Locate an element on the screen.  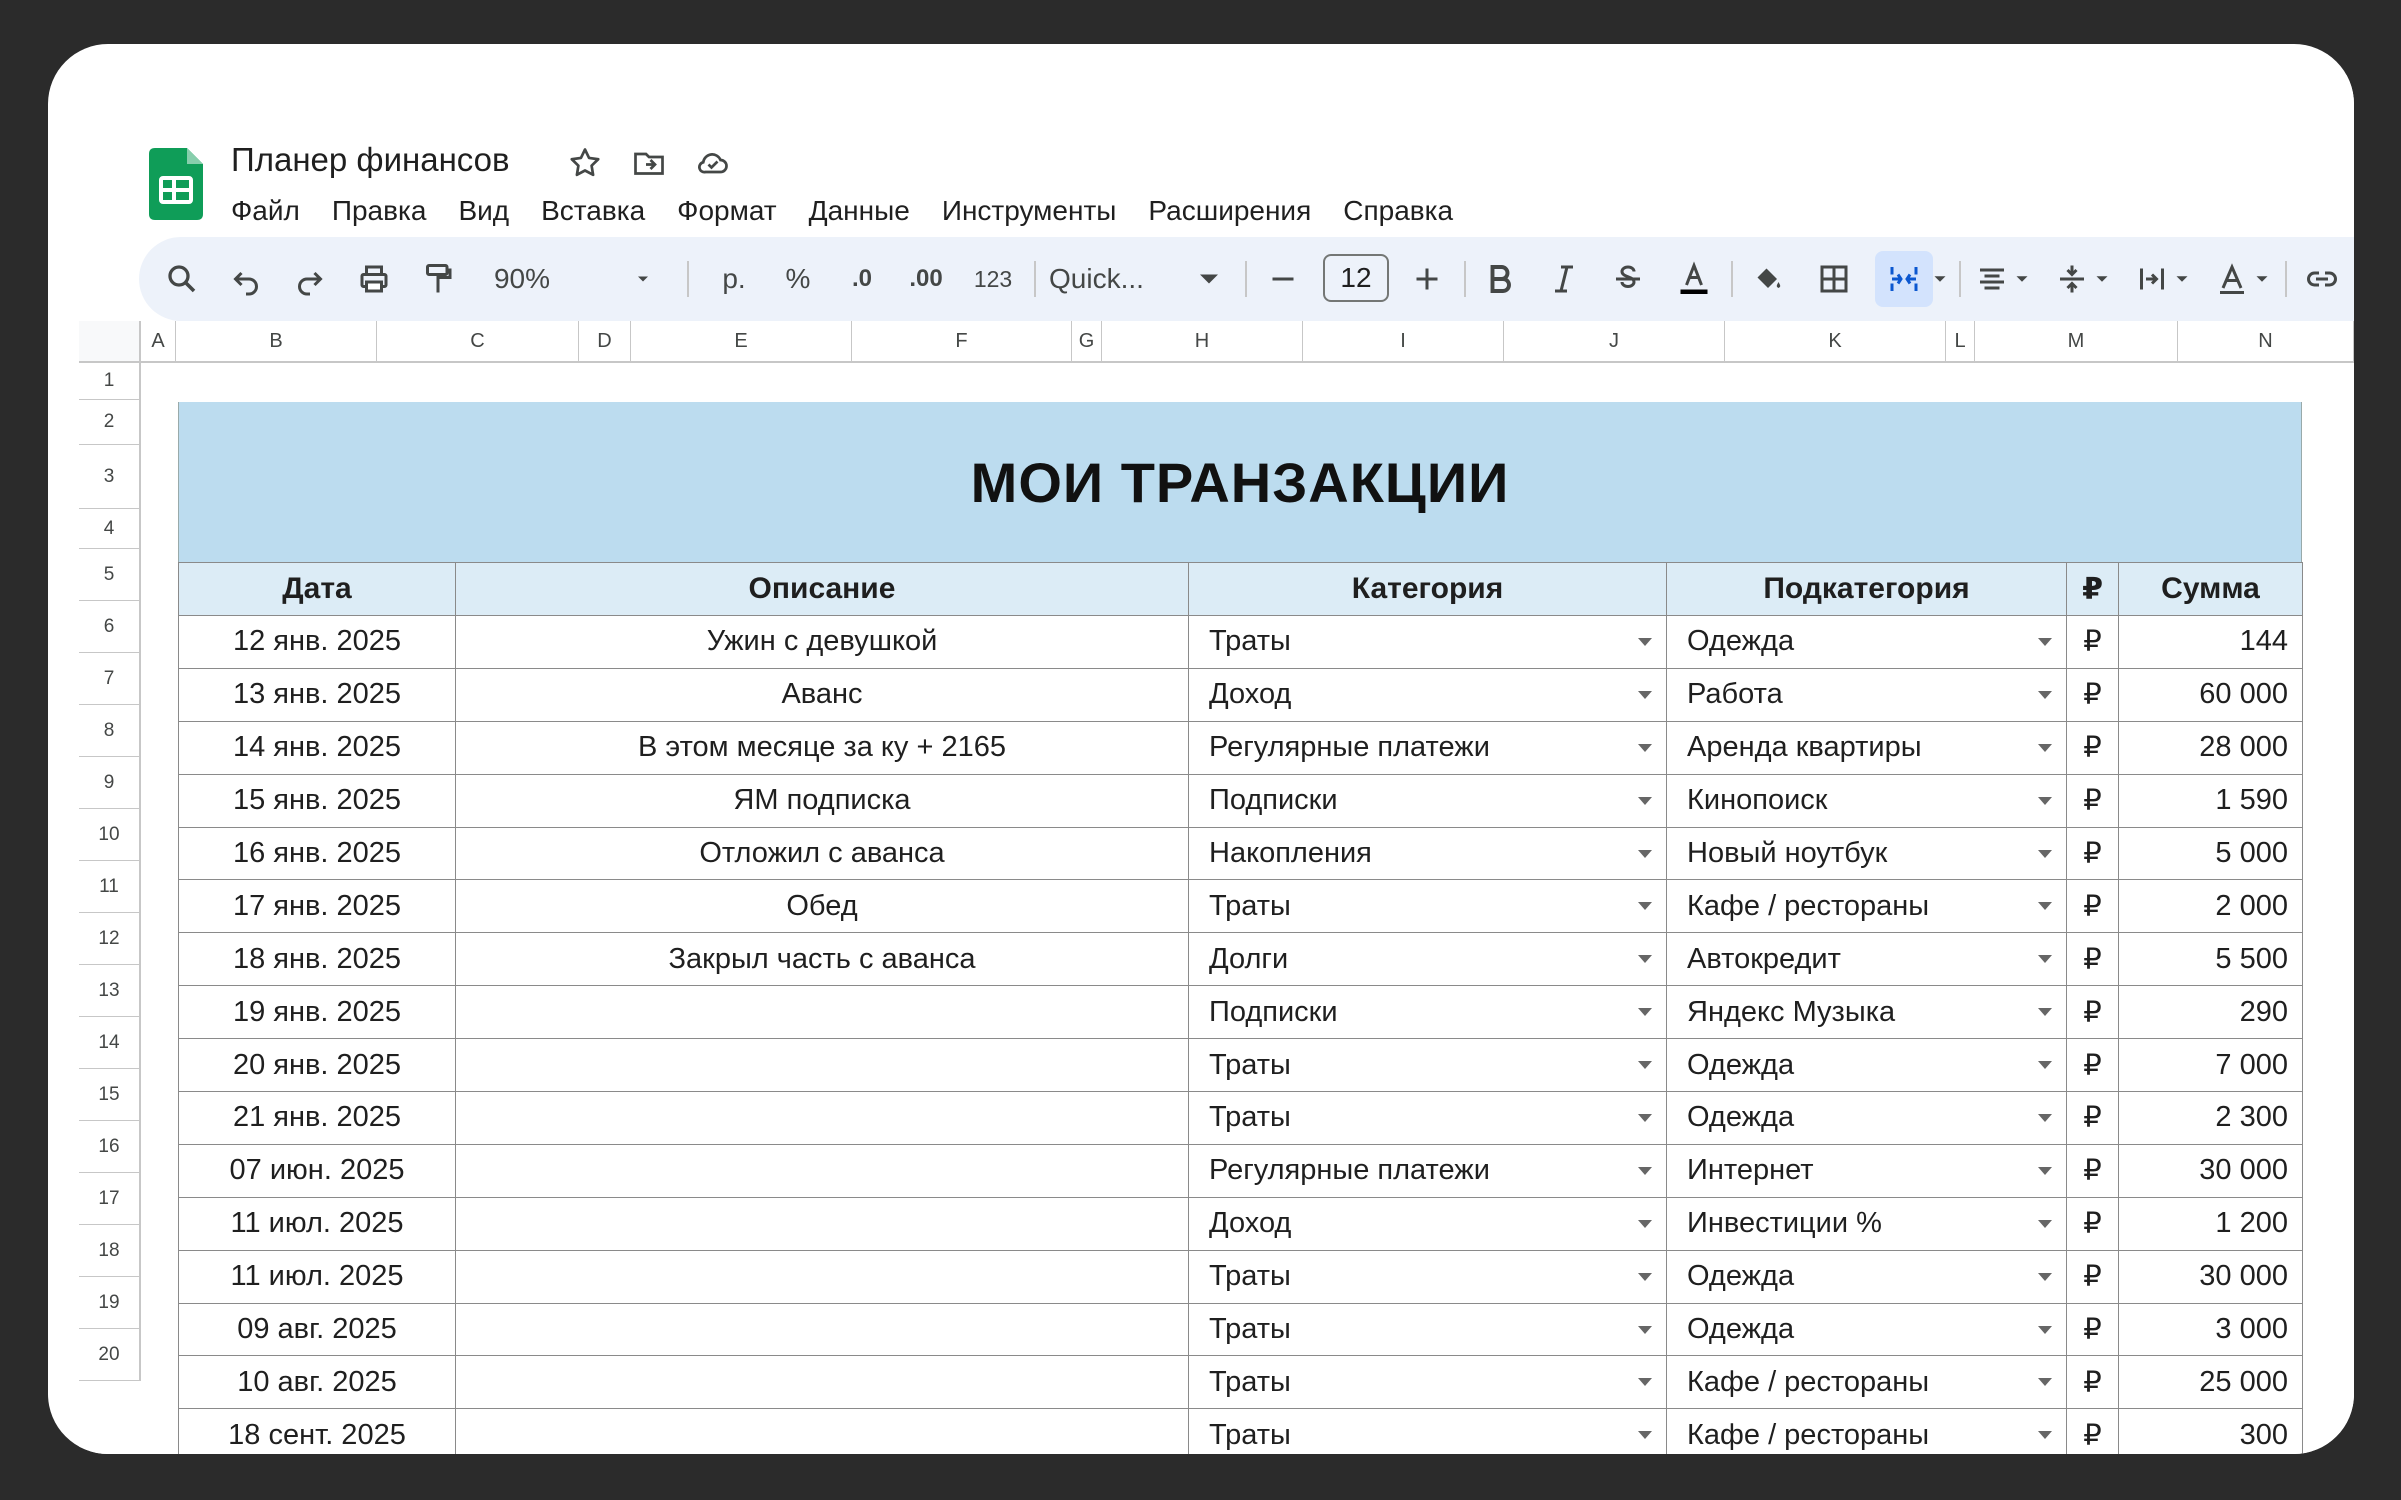
row-header: 17 is located at coordinates (110, 1199).